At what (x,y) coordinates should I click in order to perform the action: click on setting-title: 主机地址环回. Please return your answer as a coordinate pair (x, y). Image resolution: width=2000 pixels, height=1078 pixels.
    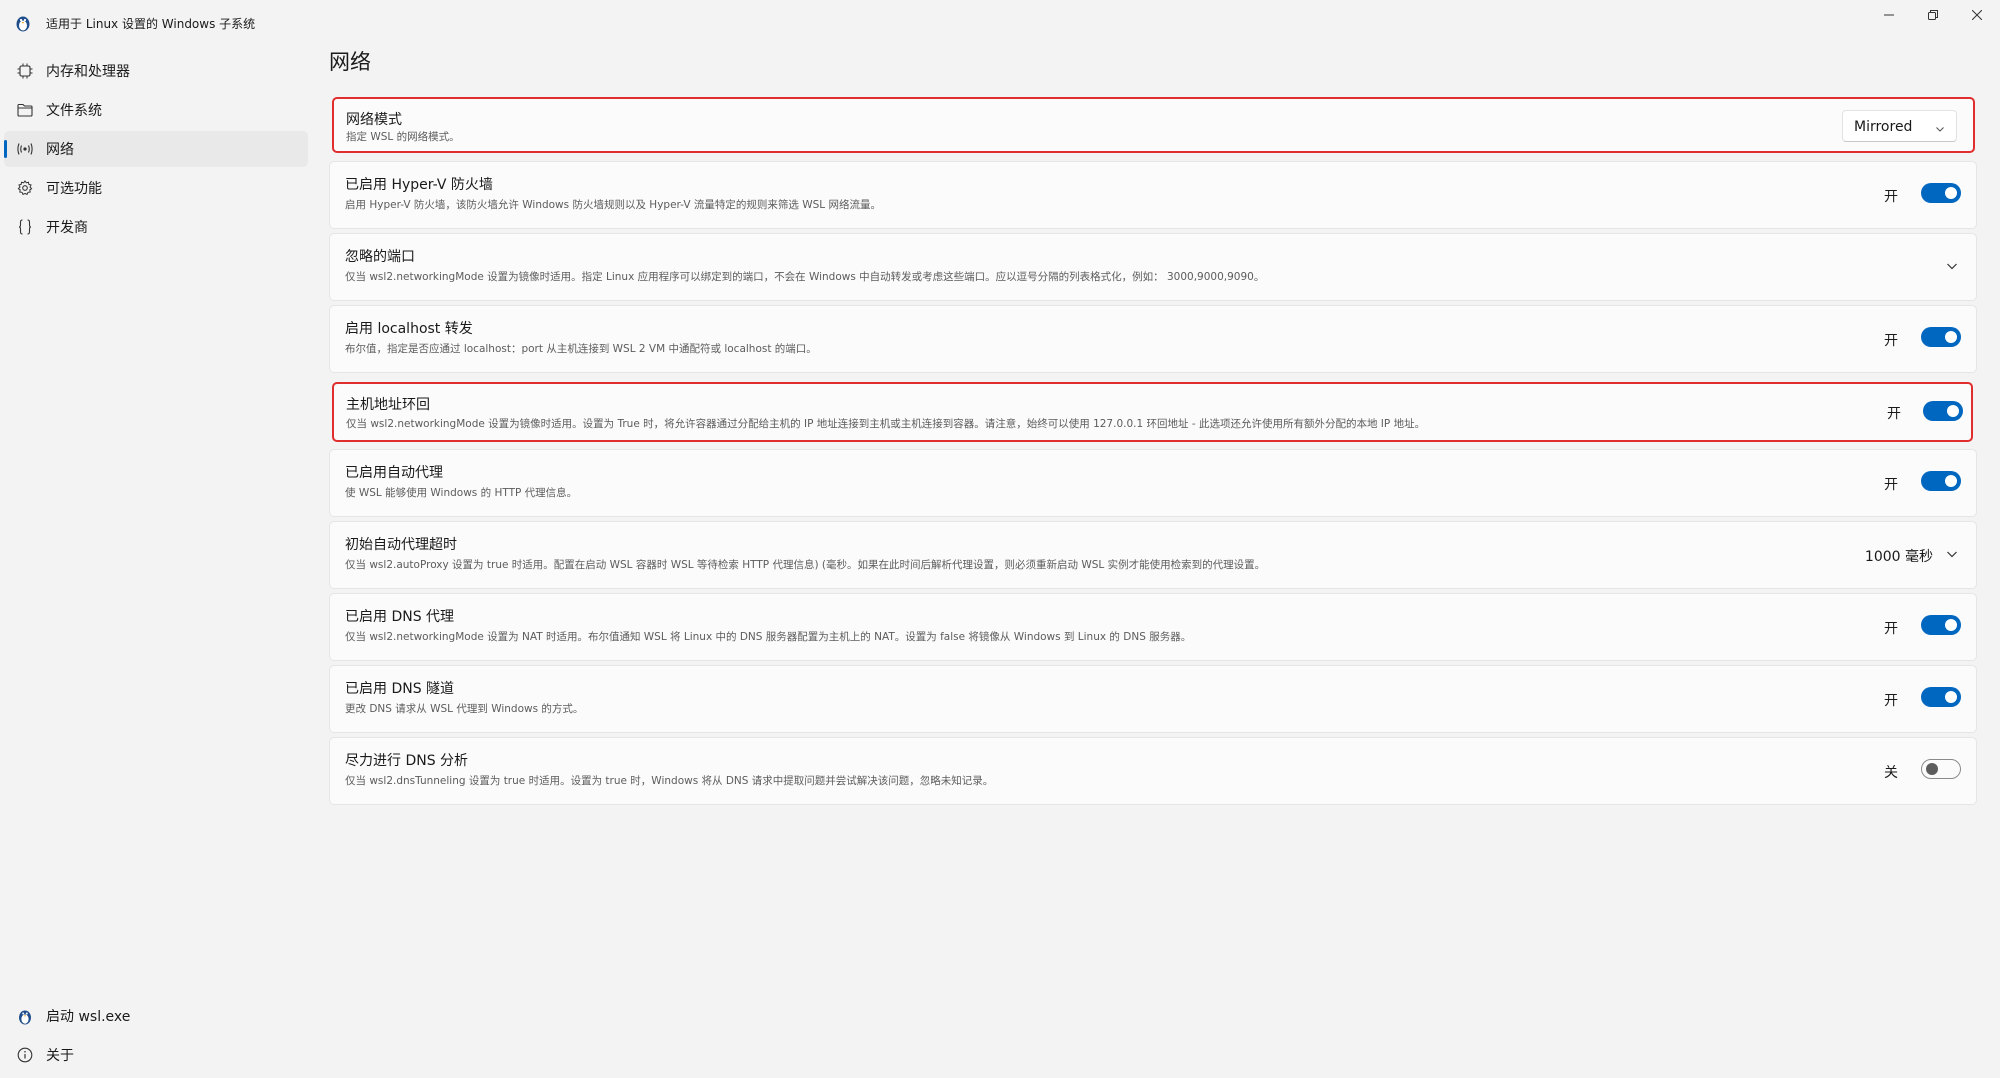
    Looking at the image, I should click on (388, 405).